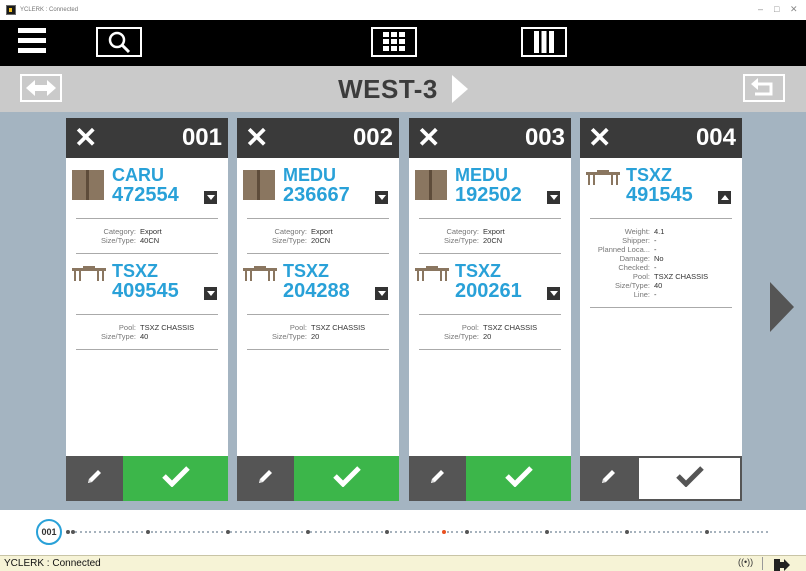 The height and width of the screenshot is (571, 806). What do you see at coordinates (318, 288) in the screenshot?
I see `chassis-unit: TSXZ 204288` at bounding box center [318, 288].